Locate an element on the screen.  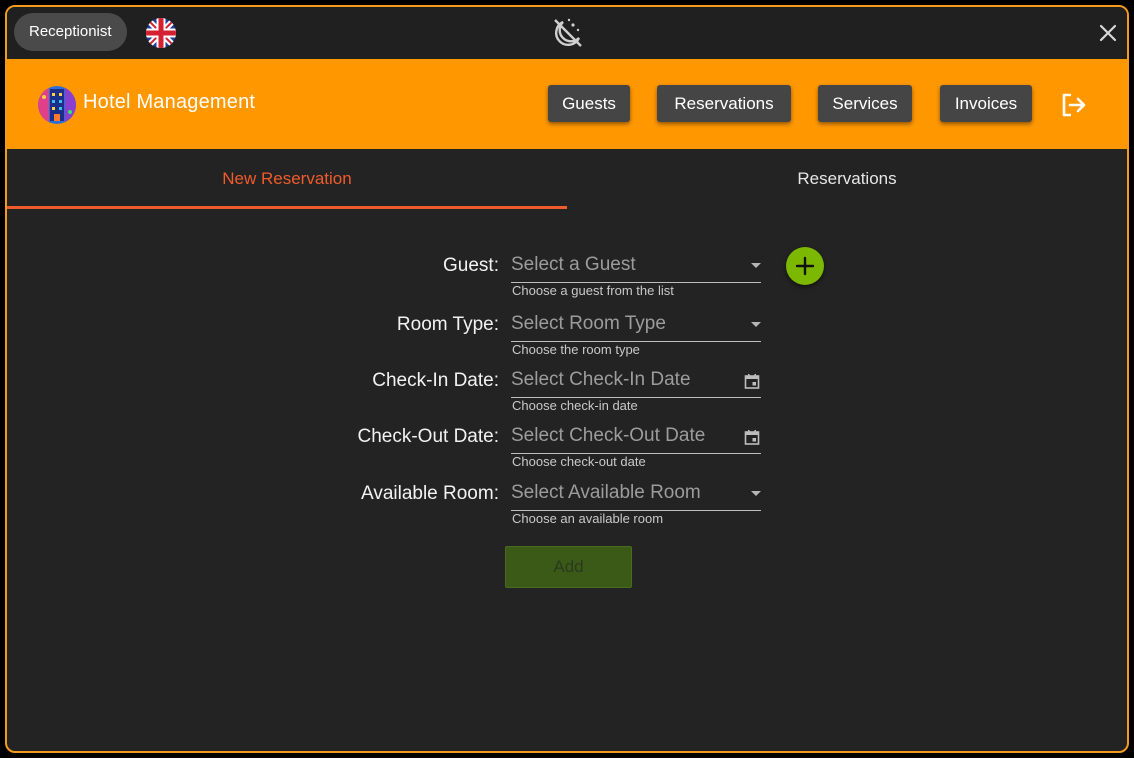
plus-icon is located at coordinates (805, 266).